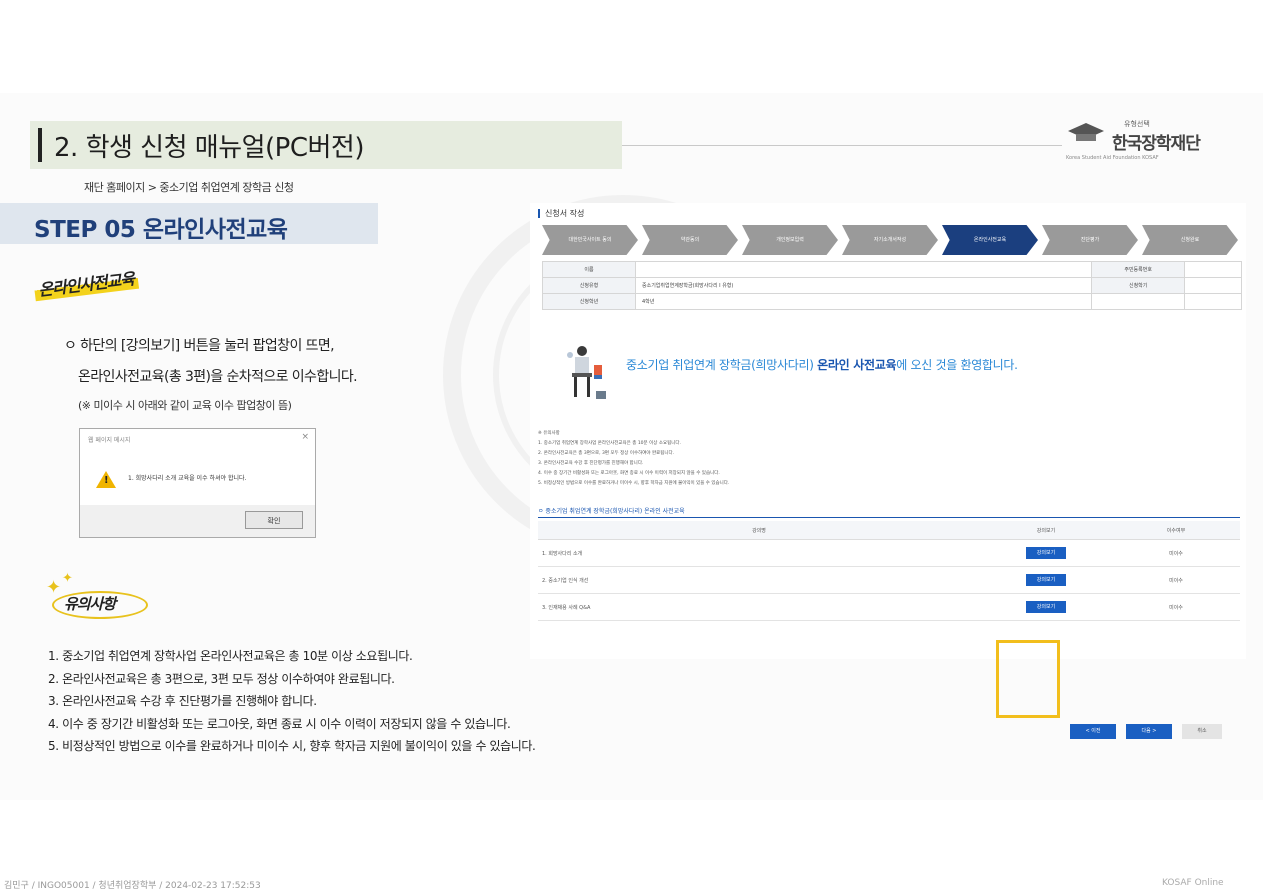  Describe the element at coordinates (589, 301) in the screenshot. I see `table-cell: 신청학년` at that location.